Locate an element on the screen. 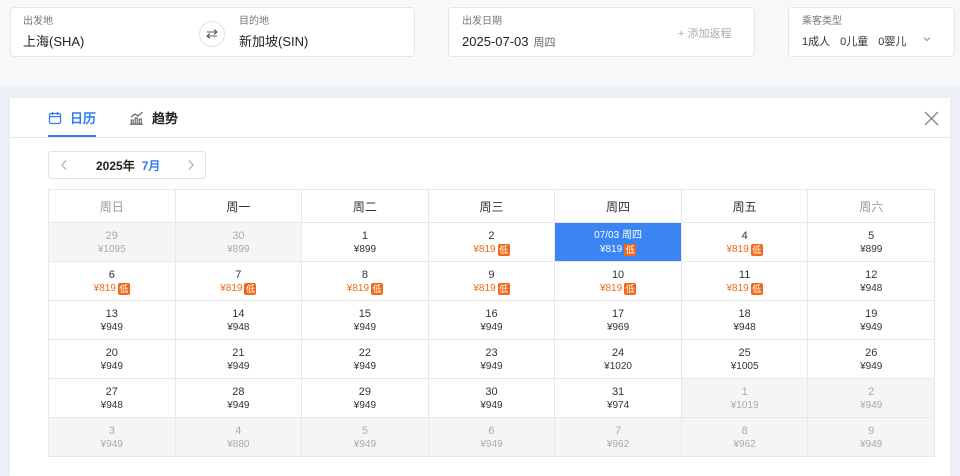 This screenshot has width=960, height=476. day-price-row: ¥974 is located at coordinates (618, 406).